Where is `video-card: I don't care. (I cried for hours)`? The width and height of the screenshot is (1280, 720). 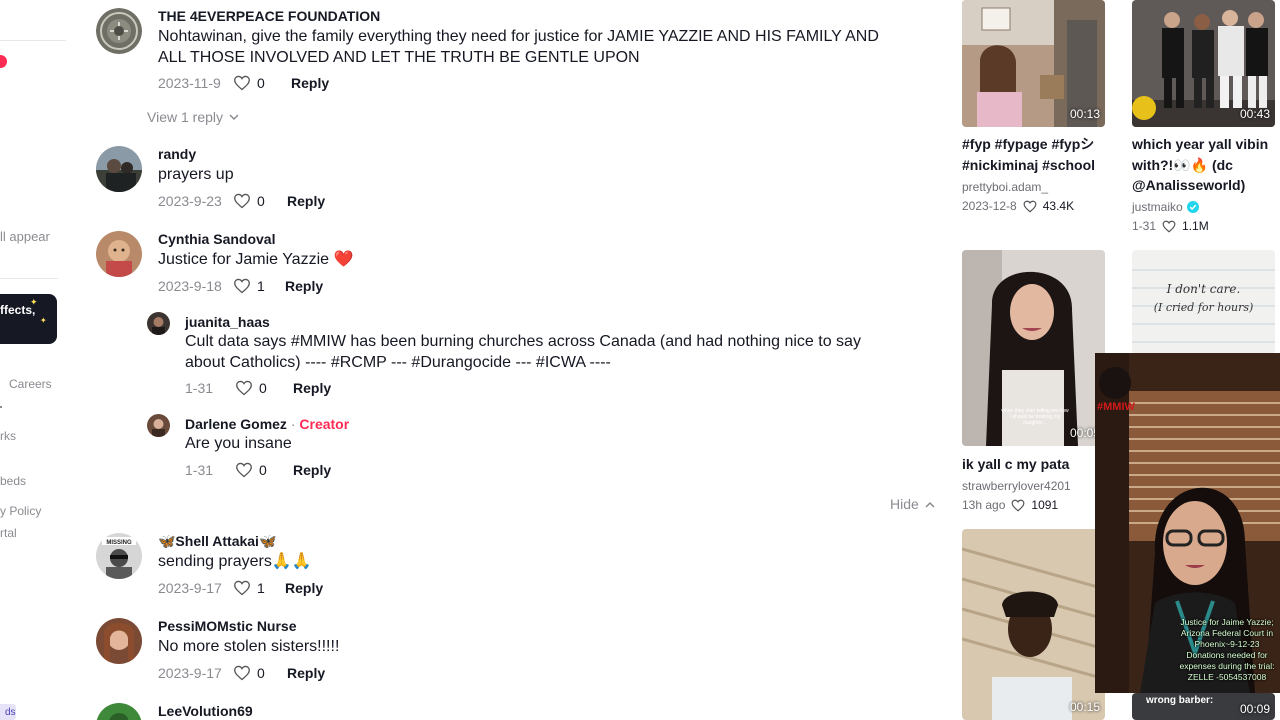 video-card: I don't care. (I cried for hours) is located at coordinates (1206, 302).